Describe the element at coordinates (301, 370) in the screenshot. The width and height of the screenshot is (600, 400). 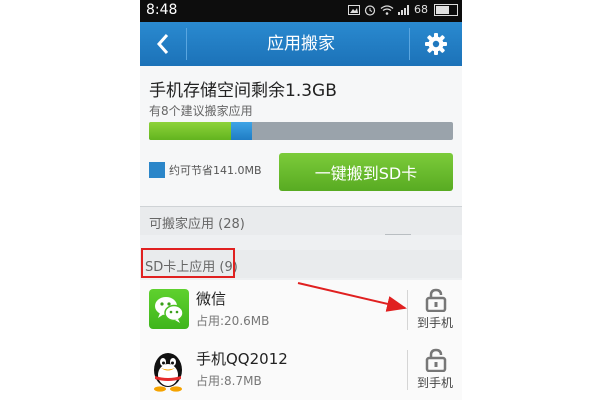
I see `list-item: 手机QQ2012 占用:8.7MB 到手机` at that location.